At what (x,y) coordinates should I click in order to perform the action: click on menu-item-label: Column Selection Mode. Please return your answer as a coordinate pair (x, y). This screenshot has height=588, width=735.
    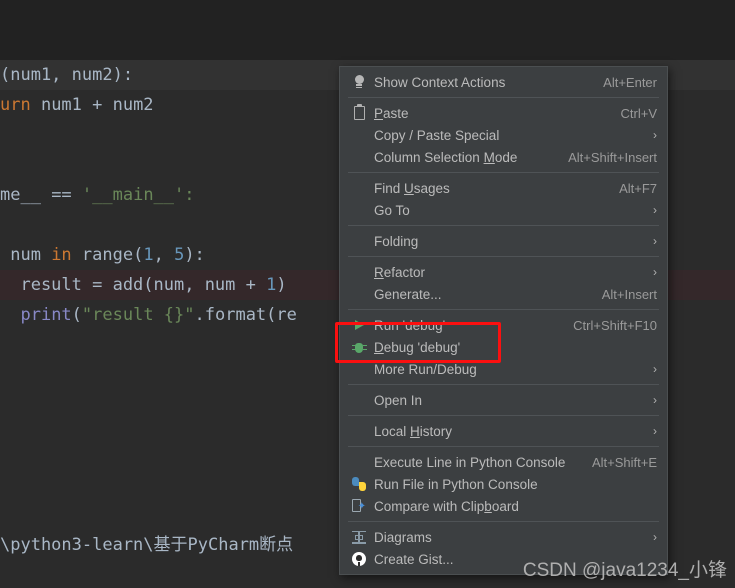
    Looking at the image, I should click on (446, 157).